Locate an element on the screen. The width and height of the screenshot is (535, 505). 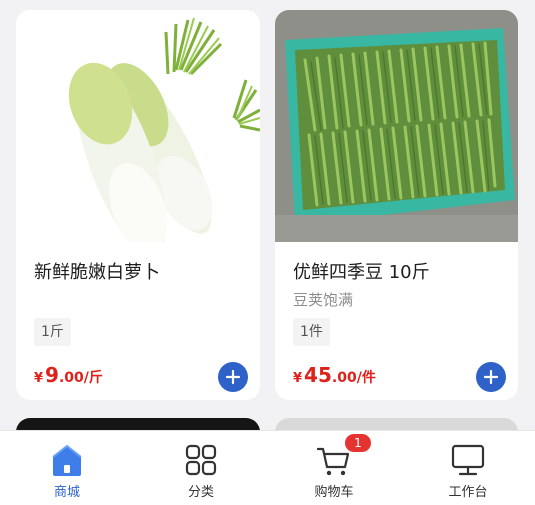
price-unit: /斤 is located at coordinates (93, 378).